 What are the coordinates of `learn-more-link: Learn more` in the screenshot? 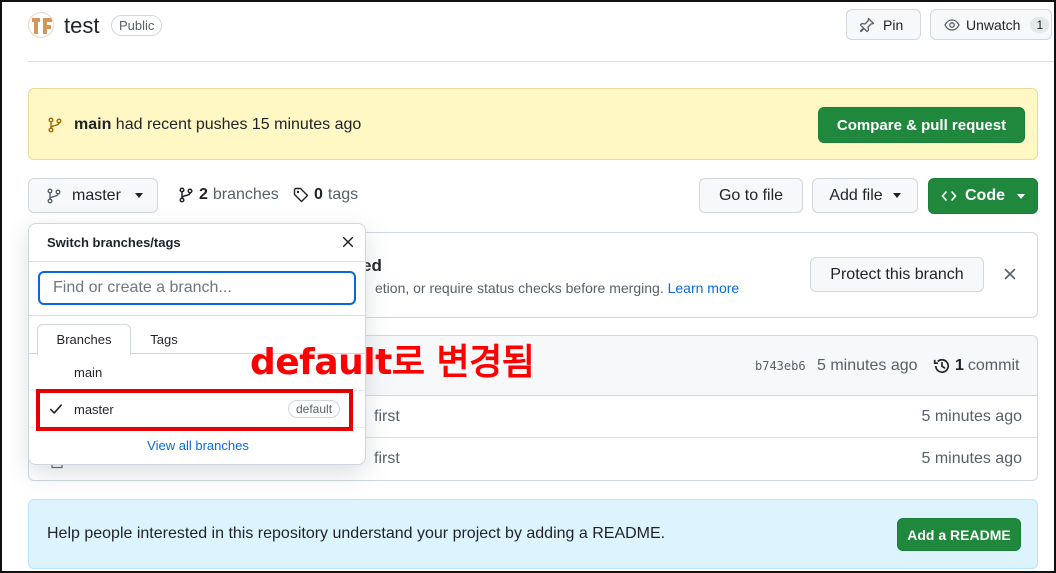 It's located at (704, 288).